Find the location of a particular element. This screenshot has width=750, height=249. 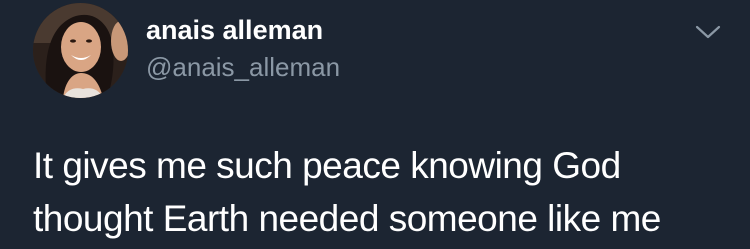

tweet-text-line: It gives me such peace knowing God is located at coordinates (327, 165).